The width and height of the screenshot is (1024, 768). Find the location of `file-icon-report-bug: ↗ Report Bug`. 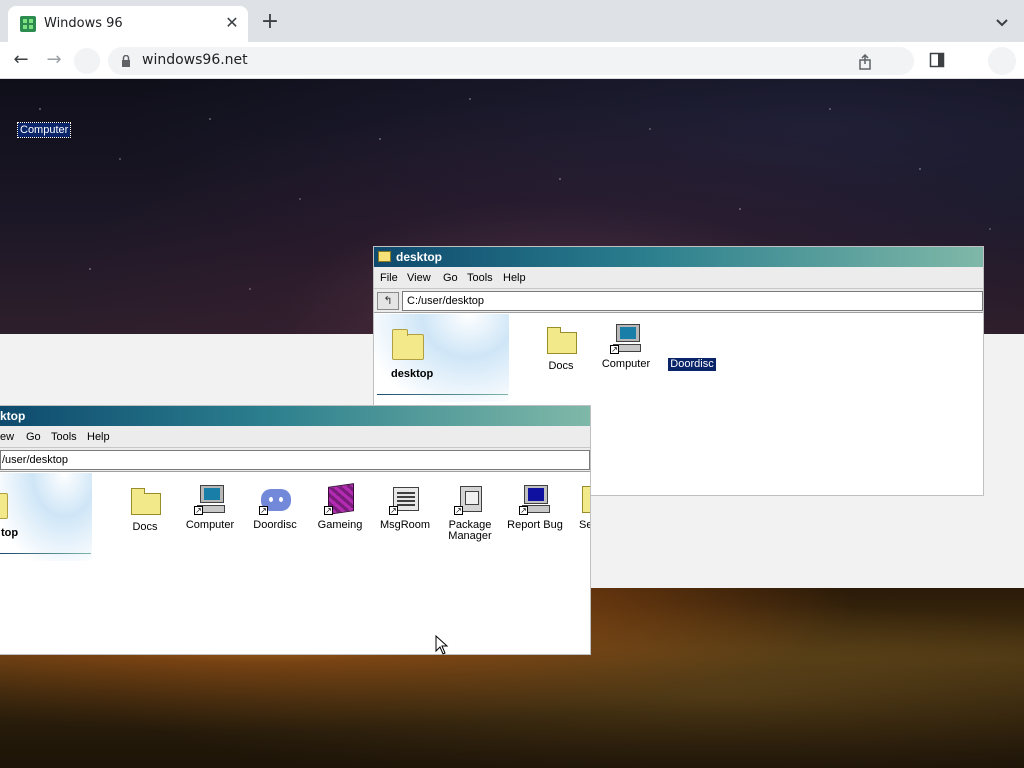

file-icon-report-bug: ↗ Report Bug is located at coordinates (535, 508).